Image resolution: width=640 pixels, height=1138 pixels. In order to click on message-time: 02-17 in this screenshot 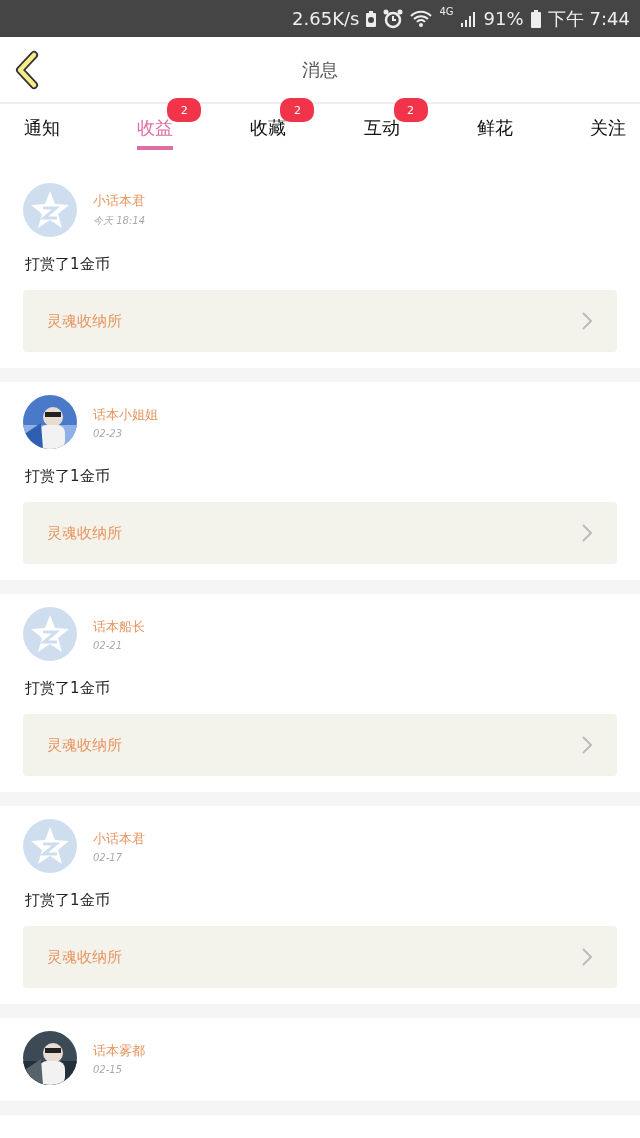, I will do `click(108, 857)`.